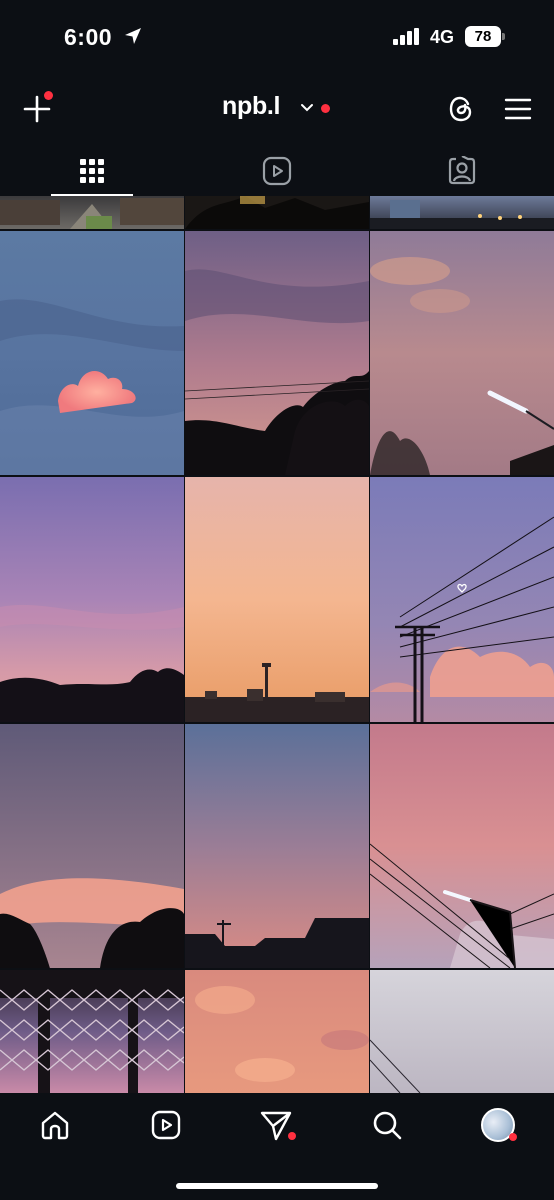  I want to click on tab-reels, so click(277, 171).